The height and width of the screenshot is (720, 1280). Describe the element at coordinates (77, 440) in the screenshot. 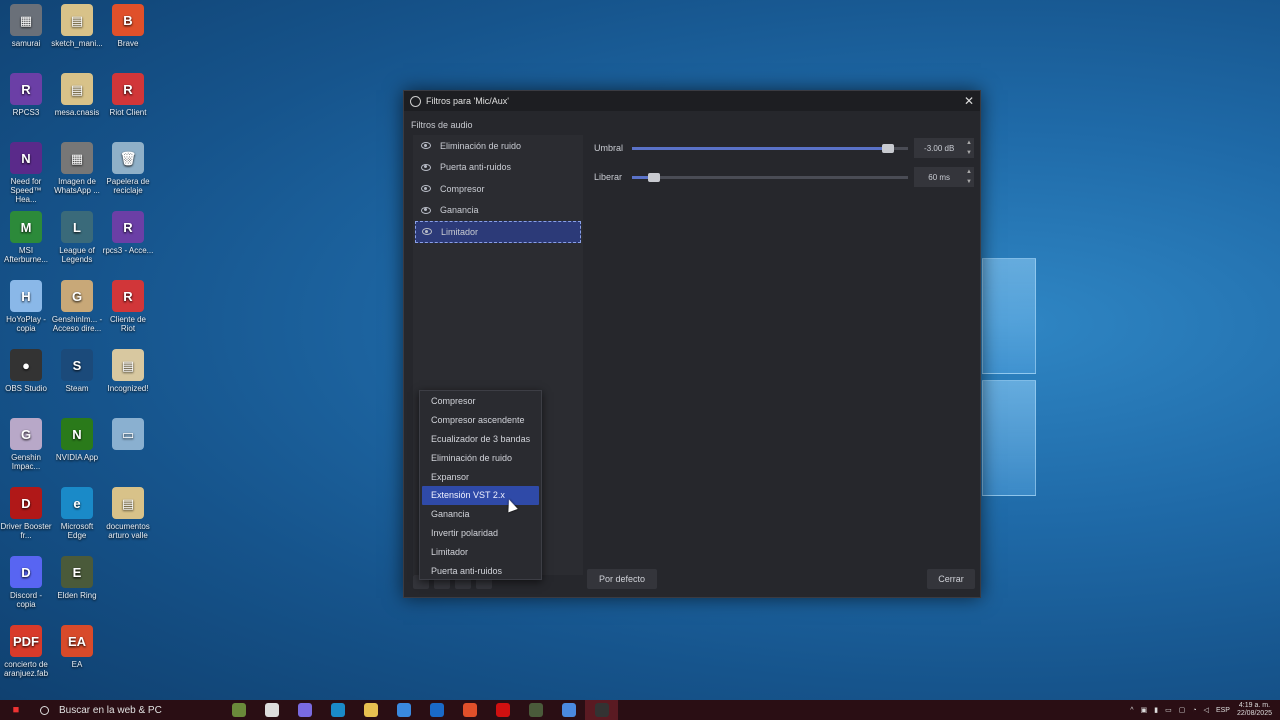

I see `desktop-icon: N NVIDIA App` at that location.